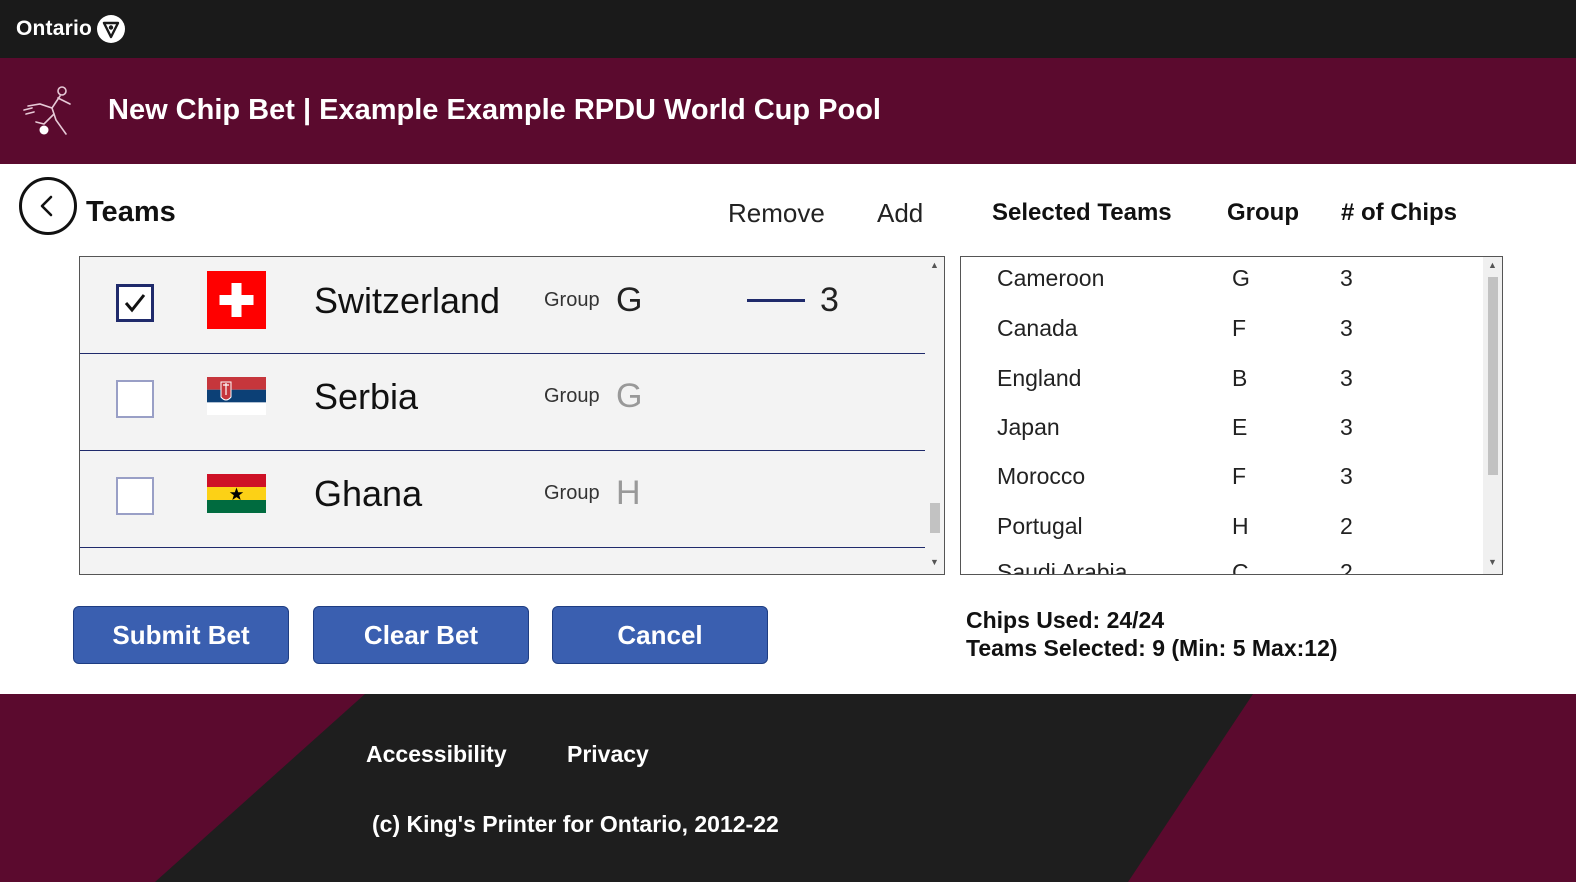  Describe the element at coordinates (1041, 476) in the screenshot. I see `selected-team-name: Morocco` at that location.